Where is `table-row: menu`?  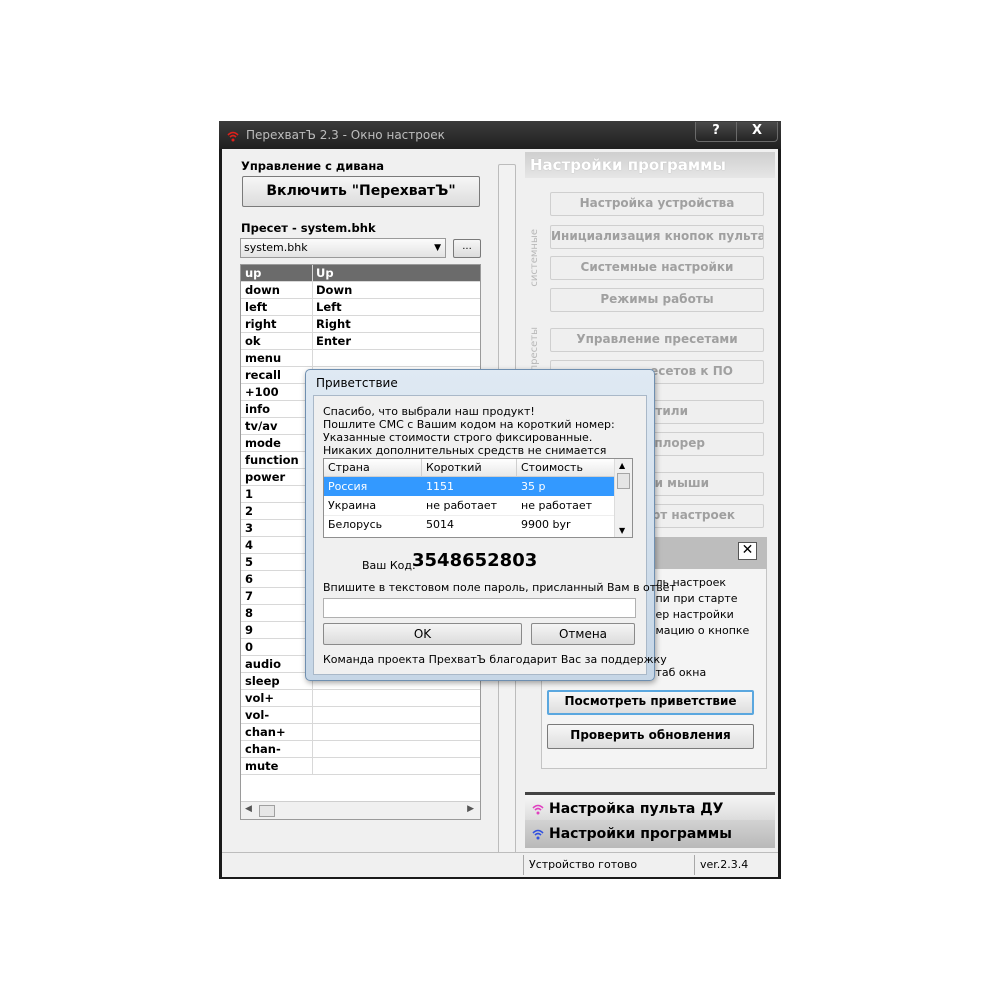 table-row: menu is located at coordinates (360, 358).